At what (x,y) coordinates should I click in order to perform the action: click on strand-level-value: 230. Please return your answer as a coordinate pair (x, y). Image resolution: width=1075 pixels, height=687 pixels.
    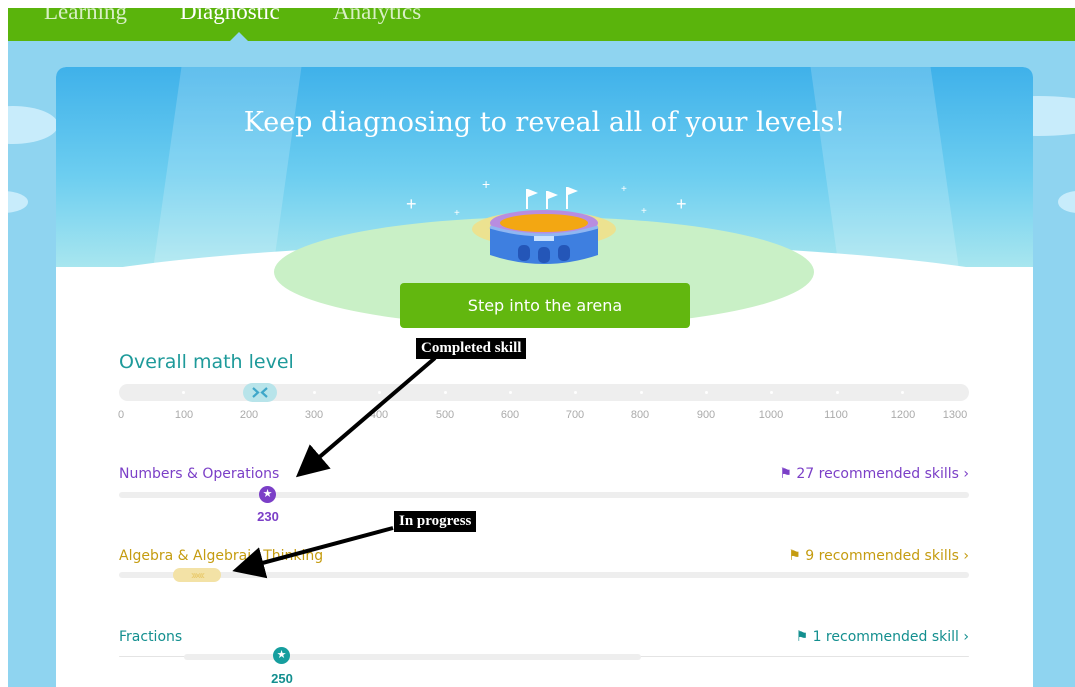
    Looking at the image, I should click on (268, 516).